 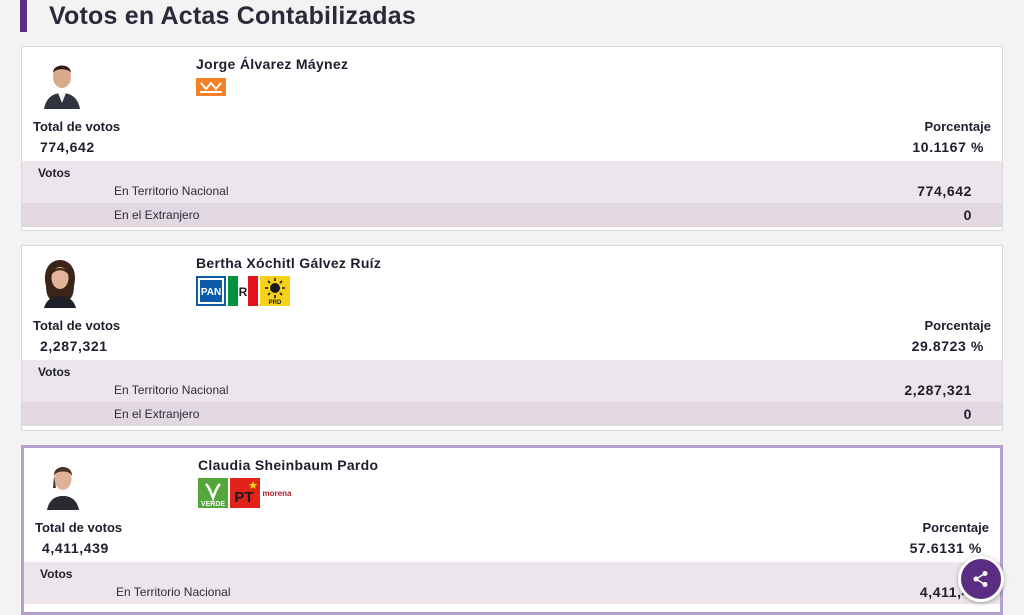 I want to click on total-votes-value: 774,642, so click(x=67, y=147).